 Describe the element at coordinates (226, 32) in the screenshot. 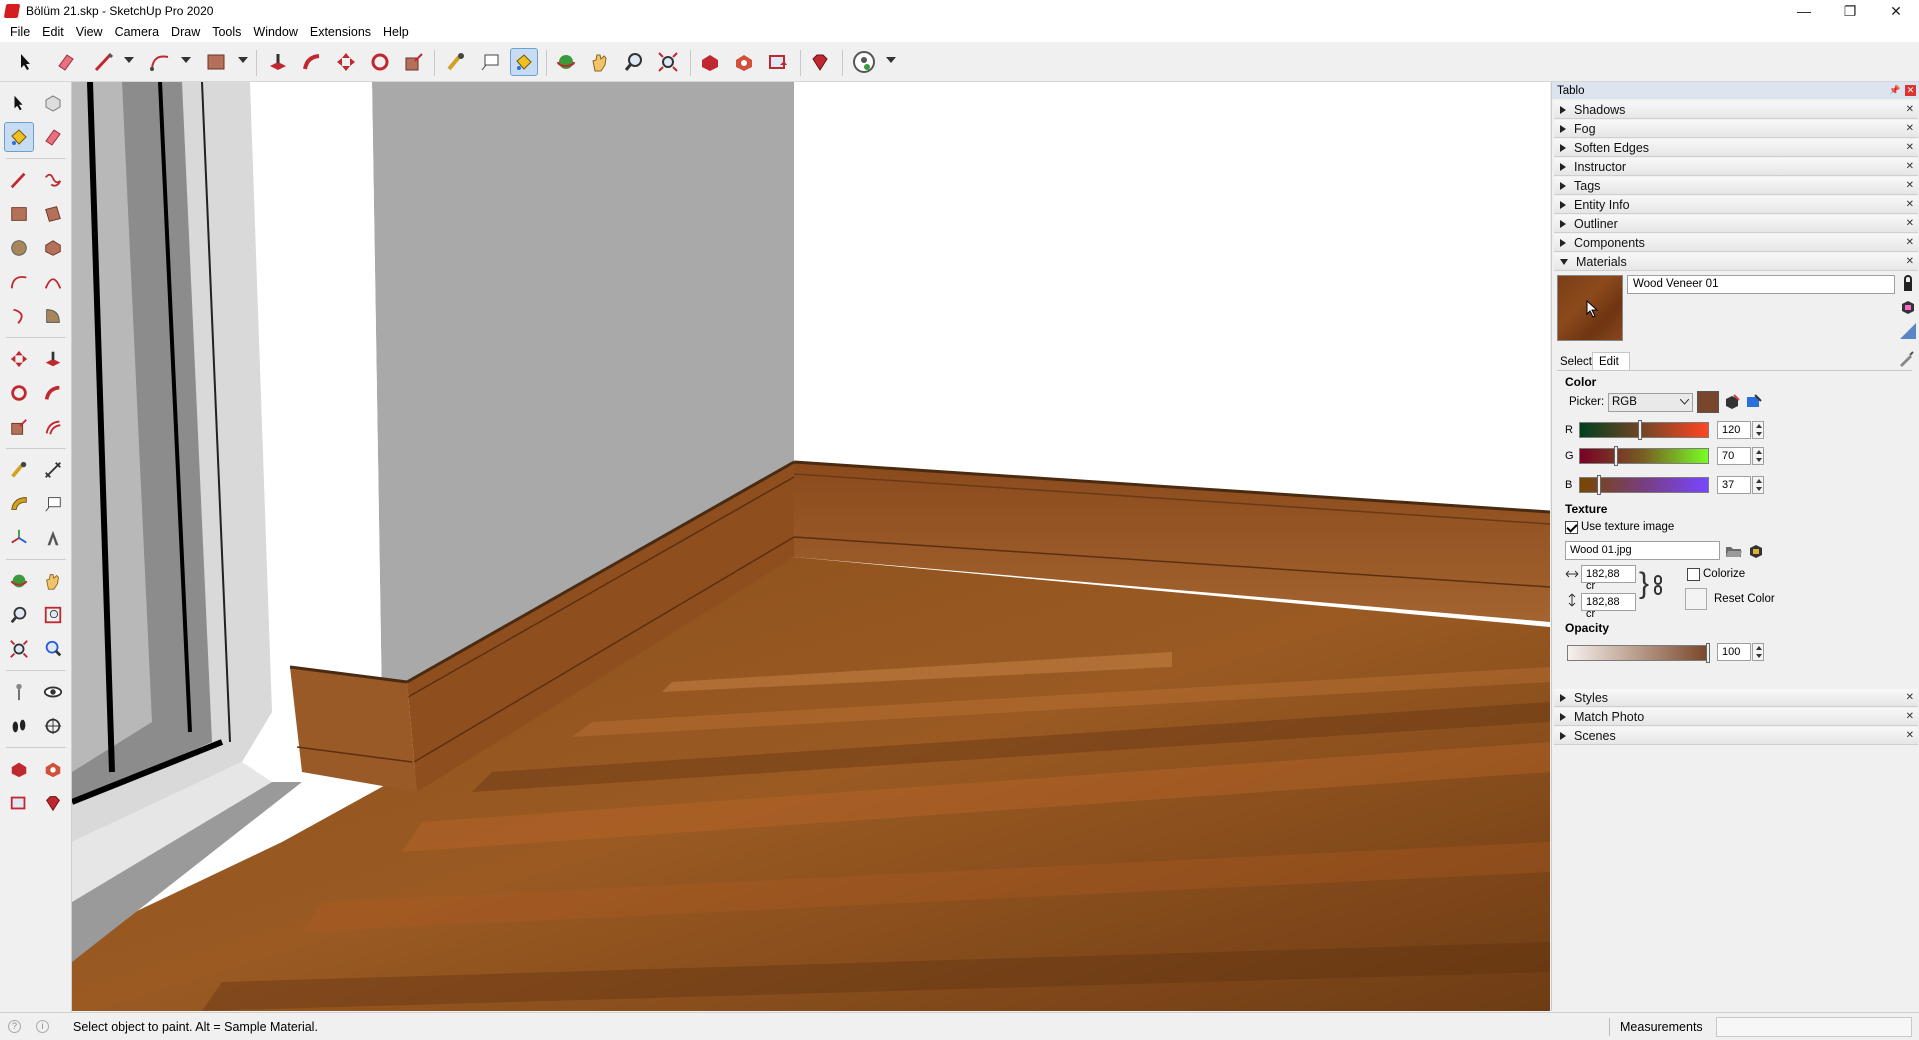

I see `menu-tools: Tools` at that location.